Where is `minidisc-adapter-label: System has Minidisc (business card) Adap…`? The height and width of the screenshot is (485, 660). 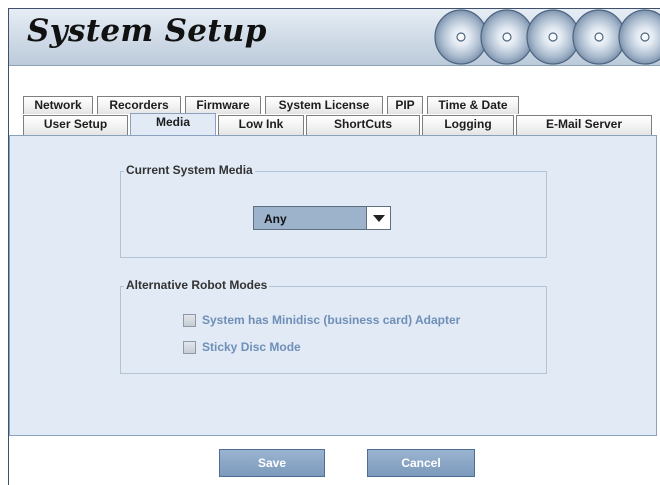
minidisc-adapter-label: System has Minidisc (business card) Adap… is located at coordinates (331, 320).